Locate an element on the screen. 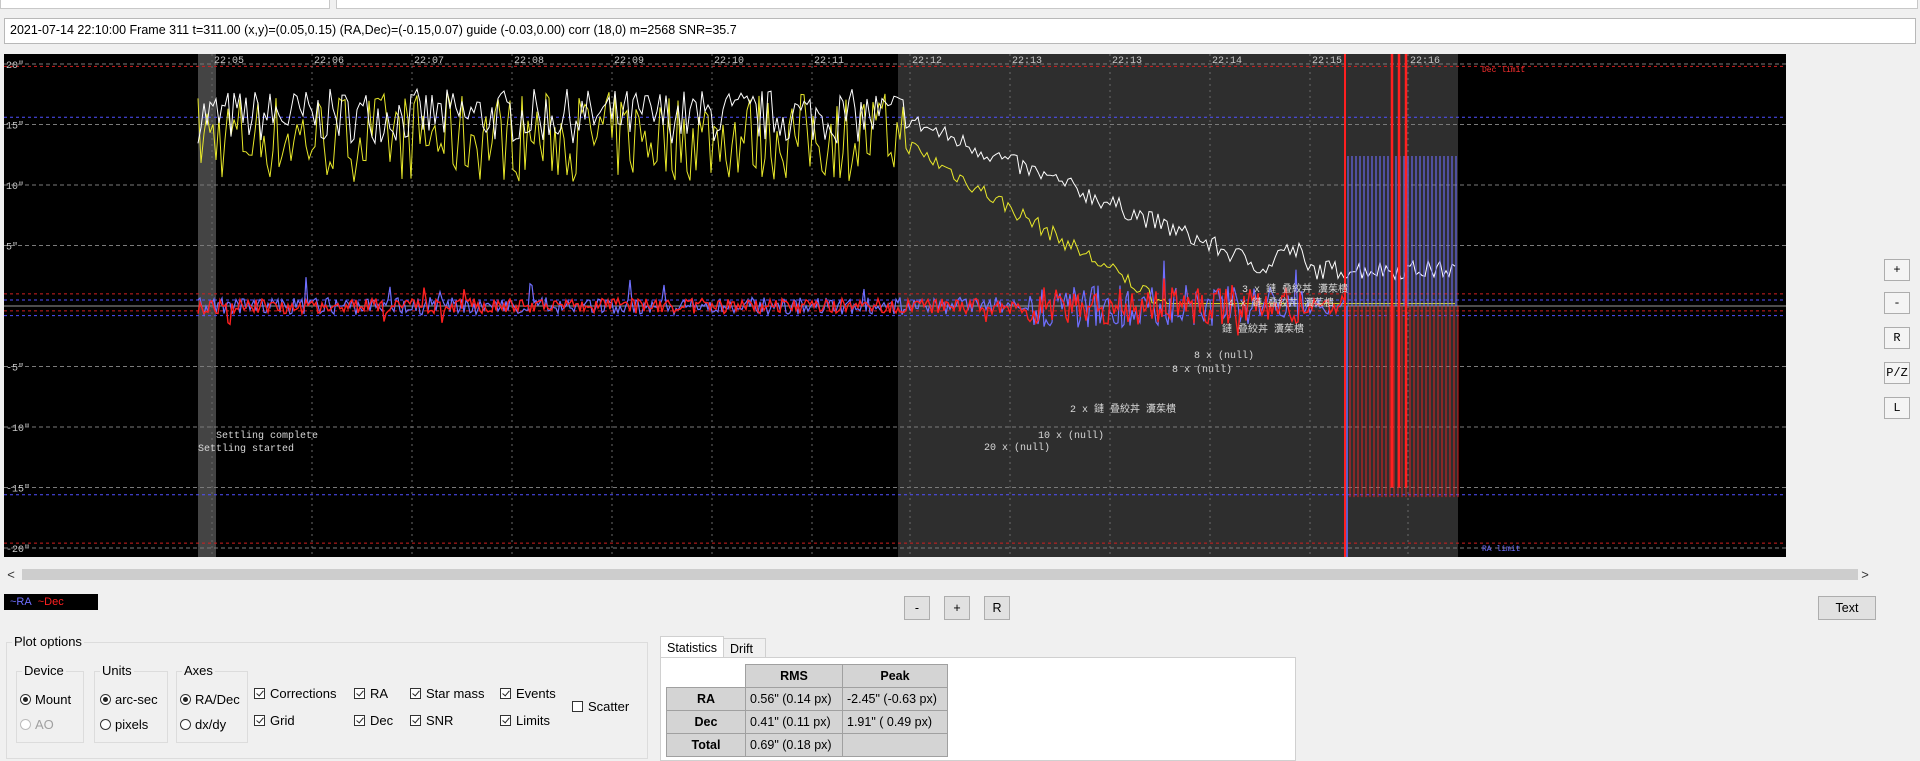 The image size is (1920, 761). time-tick-label: 22:11 is located at coordinates (829, 61).